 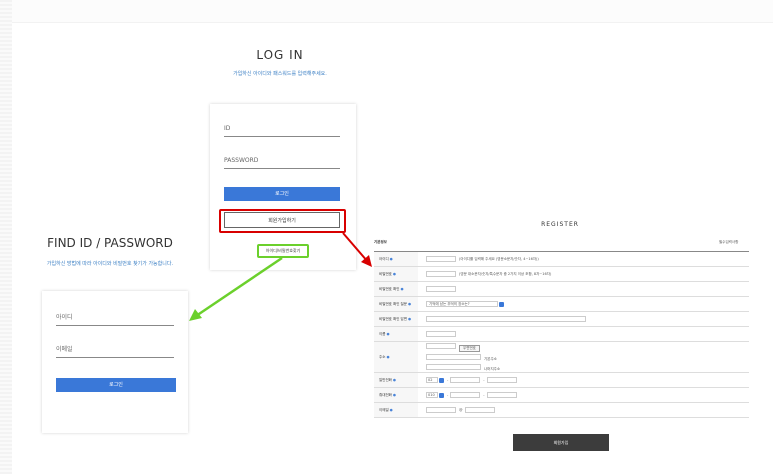 I want to click on green-arrow-line, so click(x=239, y=287).